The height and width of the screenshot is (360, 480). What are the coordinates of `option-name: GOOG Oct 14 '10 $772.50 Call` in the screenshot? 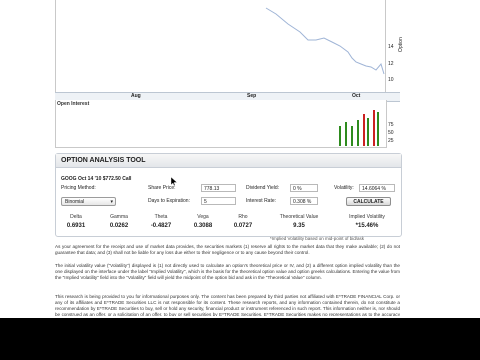 It's located at (96, 179).